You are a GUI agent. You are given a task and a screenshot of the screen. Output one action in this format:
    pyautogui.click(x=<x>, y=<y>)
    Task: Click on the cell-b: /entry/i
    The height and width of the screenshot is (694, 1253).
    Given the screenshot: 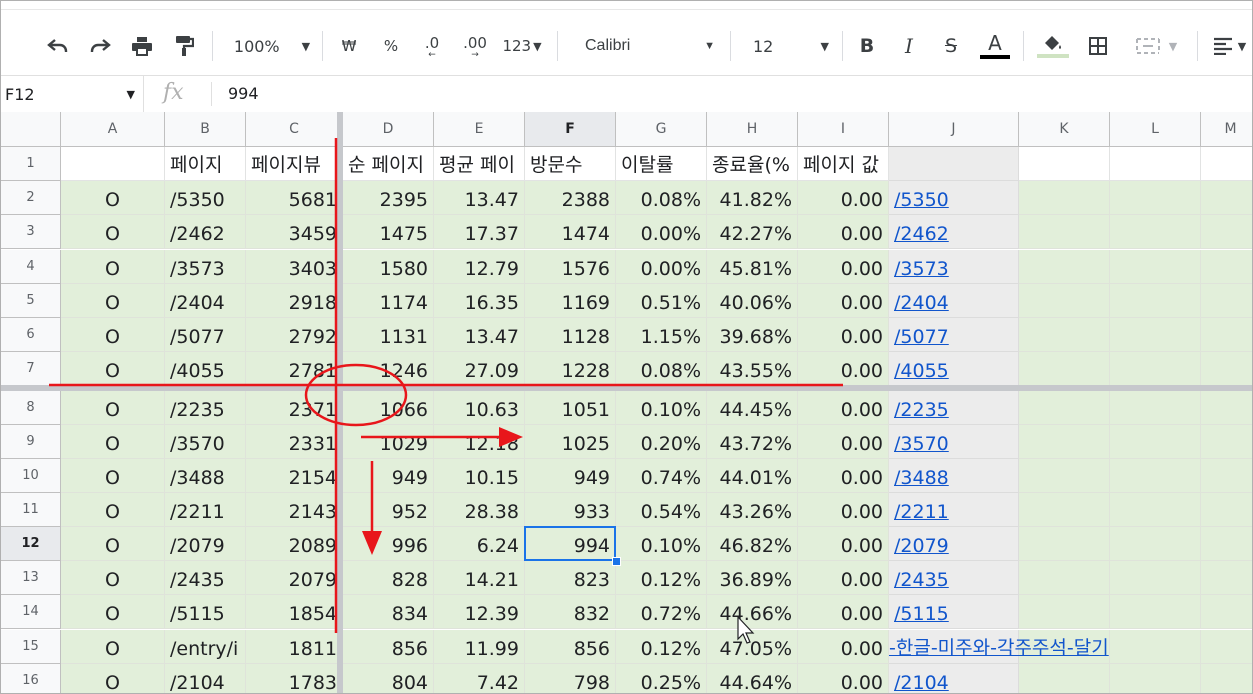 What is the action you would take?
    pyautogui.click(x=205, y=647)
    